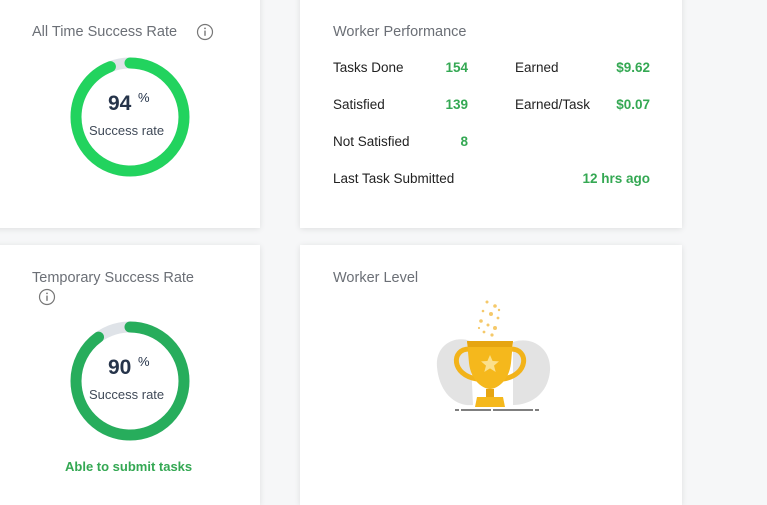 The image size is (767, 505). I want to click on temporary-success-ring, so click(130, 381).